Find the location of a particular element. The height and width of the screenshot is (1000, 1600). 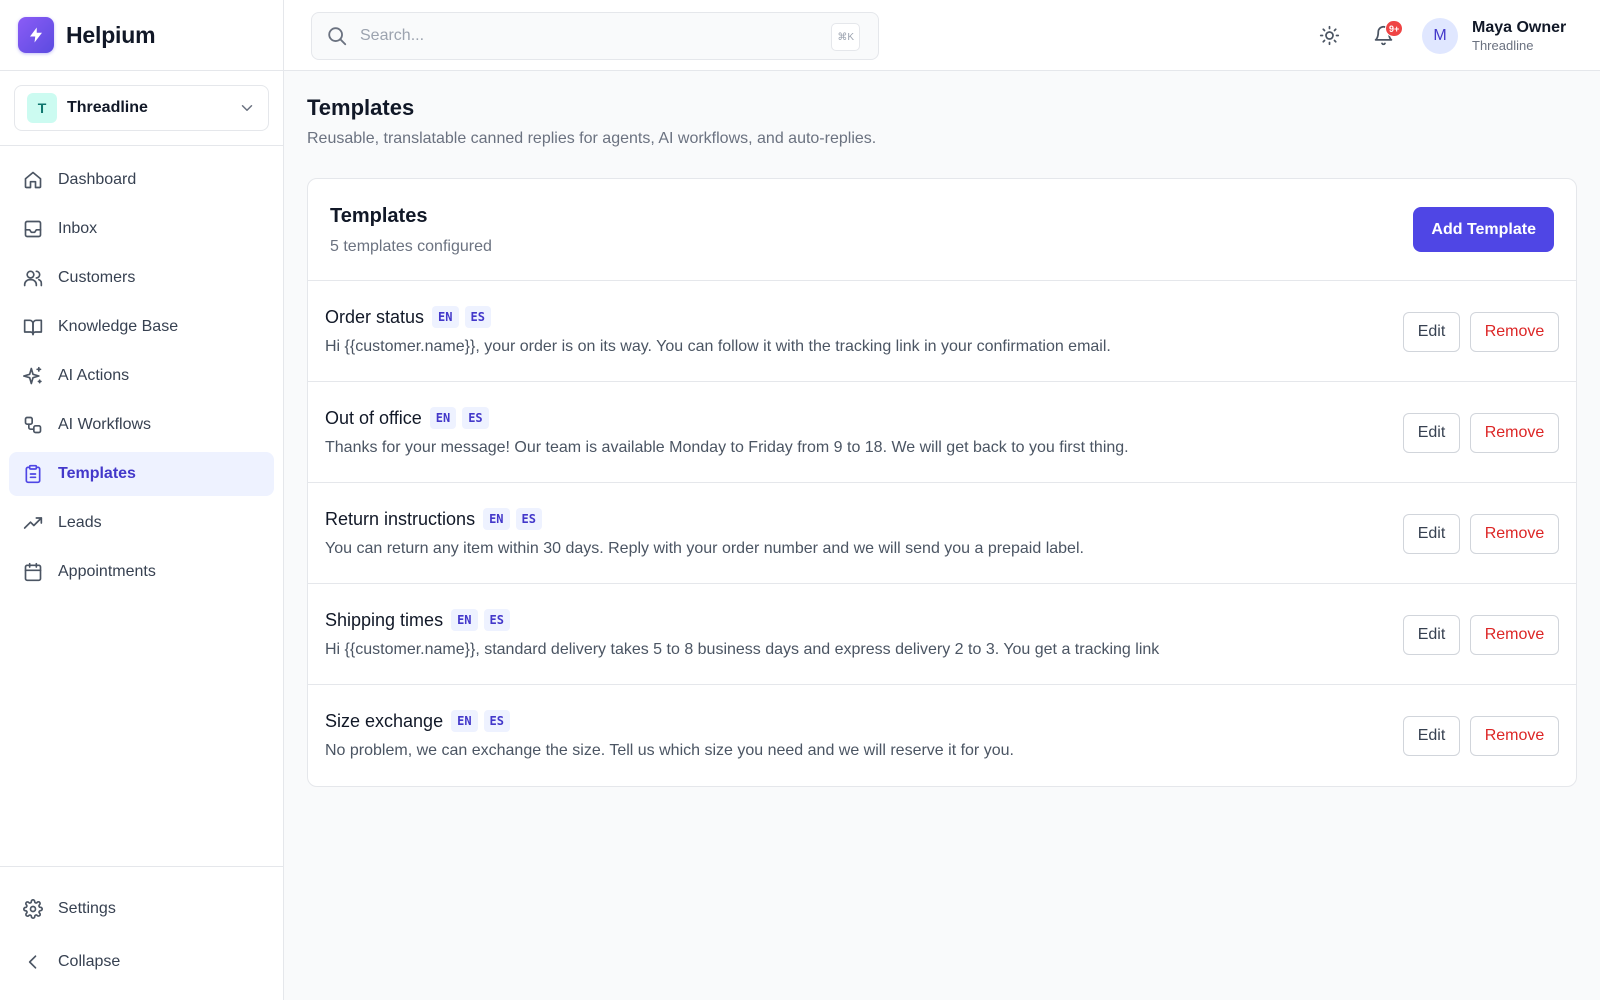

clipboard-icon is located at coordinates (33, 474).